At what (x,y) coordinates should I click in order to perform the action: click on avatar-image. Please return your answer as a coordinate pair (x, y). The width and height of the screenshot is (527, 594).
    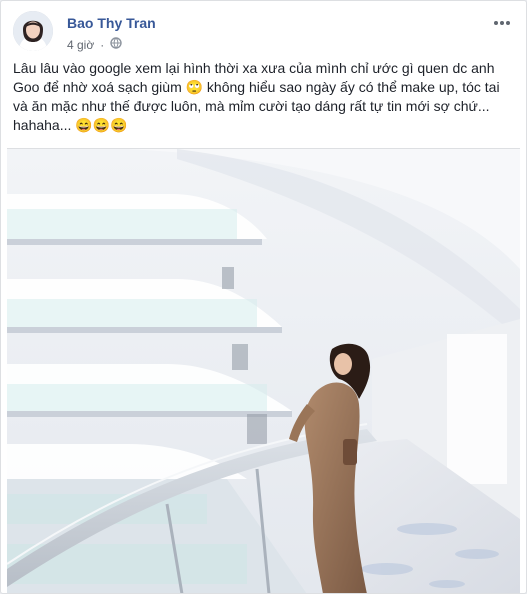
    Looking at the image, I should click on (33, 31).